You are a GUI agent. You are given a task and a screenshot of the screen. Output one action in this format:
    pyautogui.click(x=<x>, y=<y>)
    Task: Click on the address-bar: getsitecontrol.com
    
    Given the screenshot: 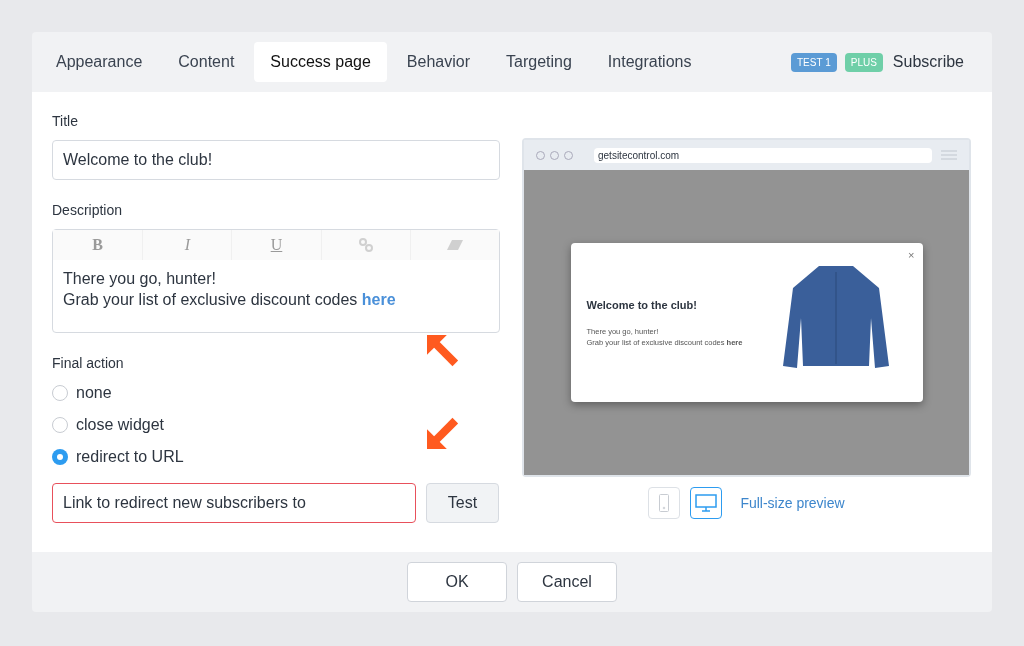 What is the action you would take?
    pyautogui.click(x=763, y=155)
    